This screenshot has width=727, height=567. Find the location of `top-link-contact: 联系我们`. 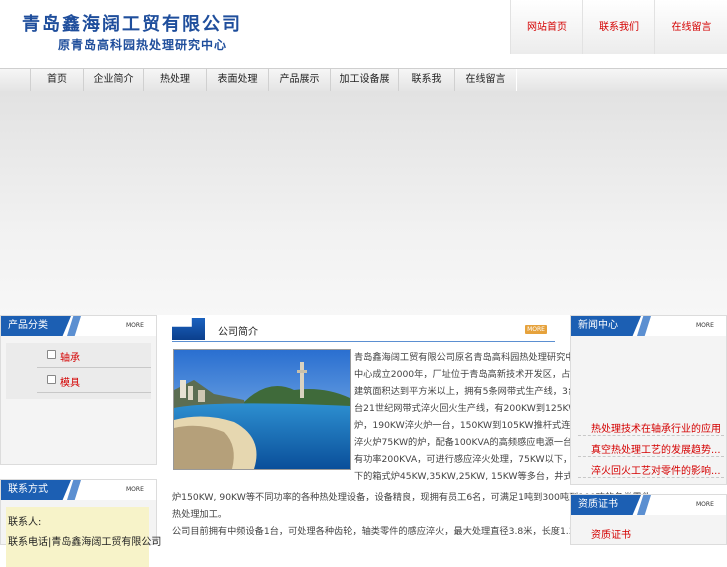

top-link-contact: 联系我们 is located at coordinates (618, 27).